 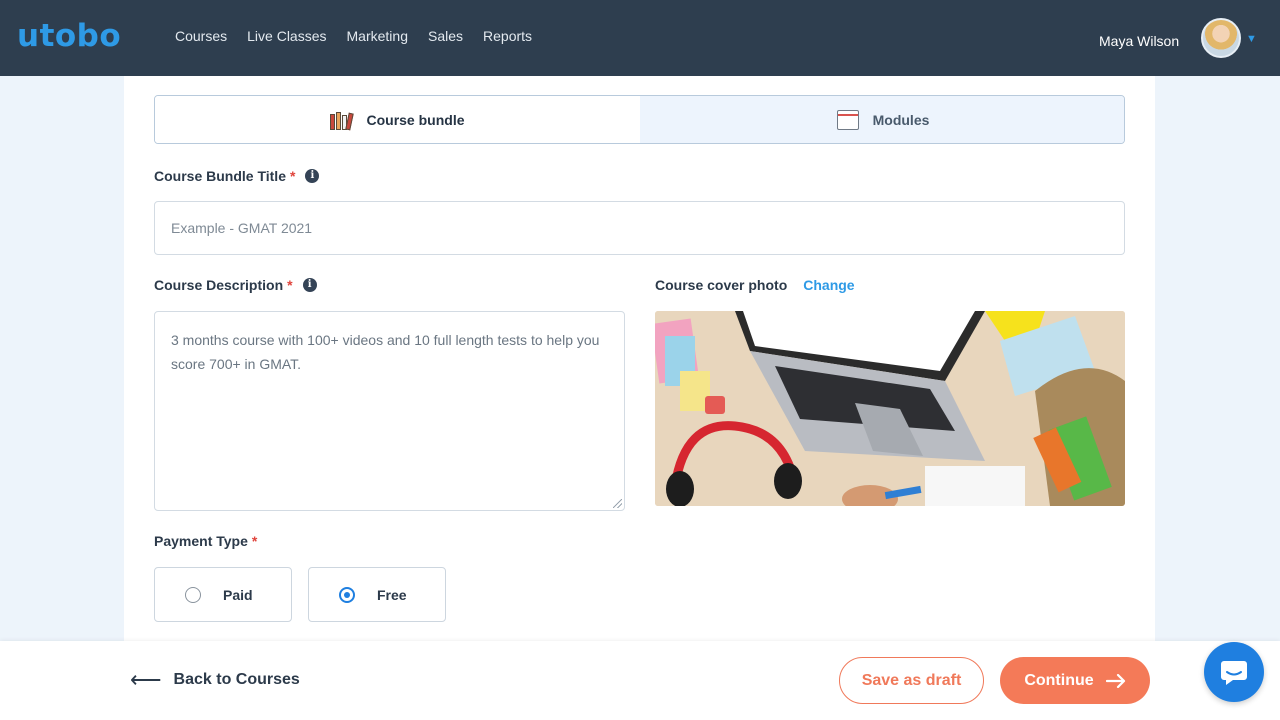 I want to click on back-to-courses-link: ⟵ Back to Courses, so click(x=215, y=680).